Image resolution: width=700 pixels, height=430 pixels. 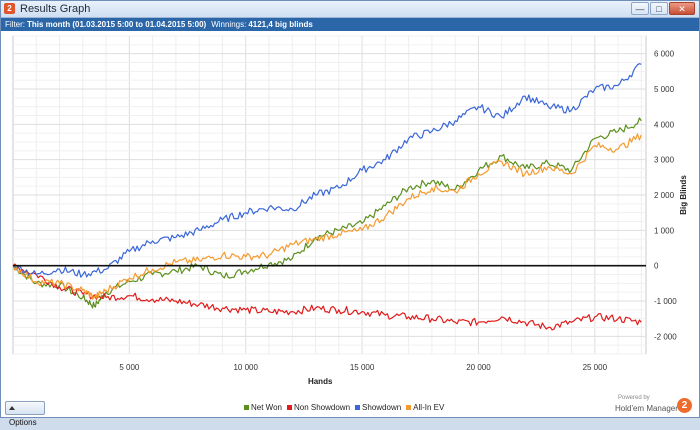 What do you see at coordinates (129, 367) in the screenshot?
I see `x-tick-label: 5 000` at bounding box center [129, 367].